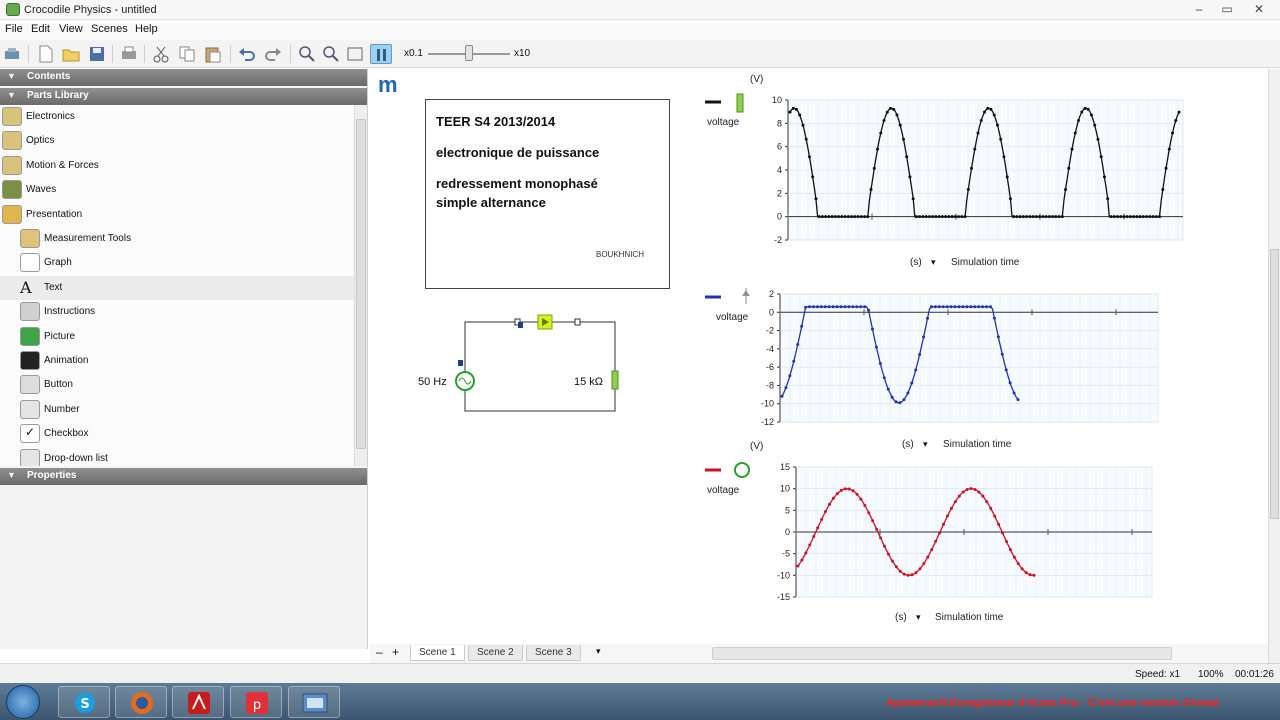 The image size is (1280, 720). What do you see at coordinates (615, 380) in the screenshot?
I see `resistor-component` at bounding box center [615, 380].